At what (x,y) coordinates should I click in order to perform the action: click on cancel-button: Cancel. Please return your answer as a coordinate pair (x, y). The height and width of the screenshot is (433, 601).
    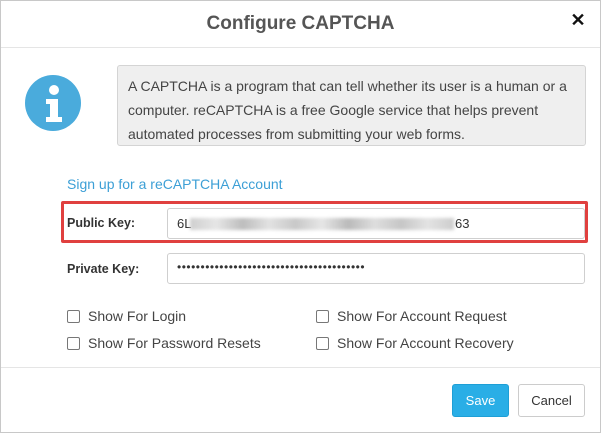
    Looking at the image, I should click on (551, 400).